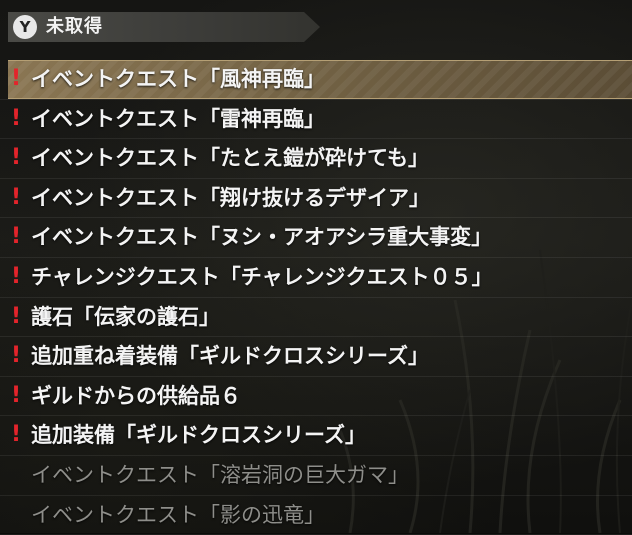 This screenshot has width=632, height=535. Describe the element at coordinates (125, 316) in the screenshot. I see `list-item-label: 護石「伝家の護石」` at that location.